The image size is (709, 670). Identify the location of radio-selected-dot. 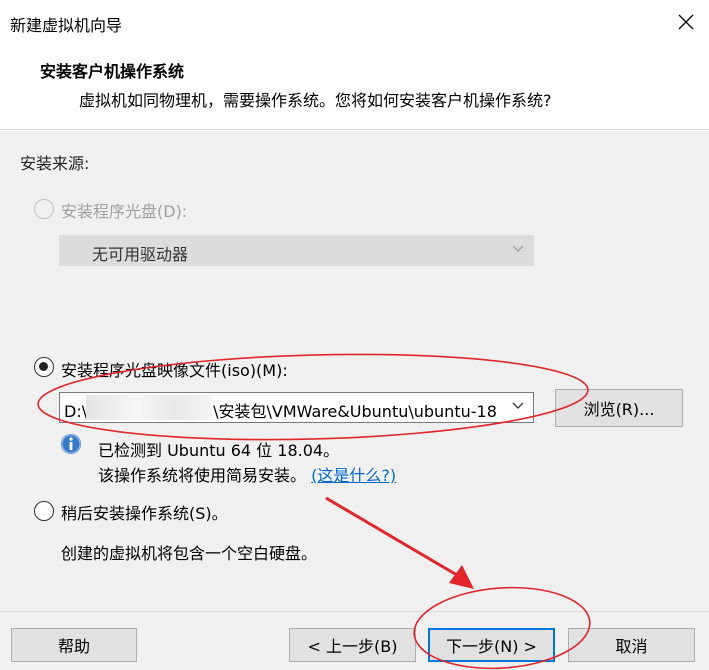
(43, 366).